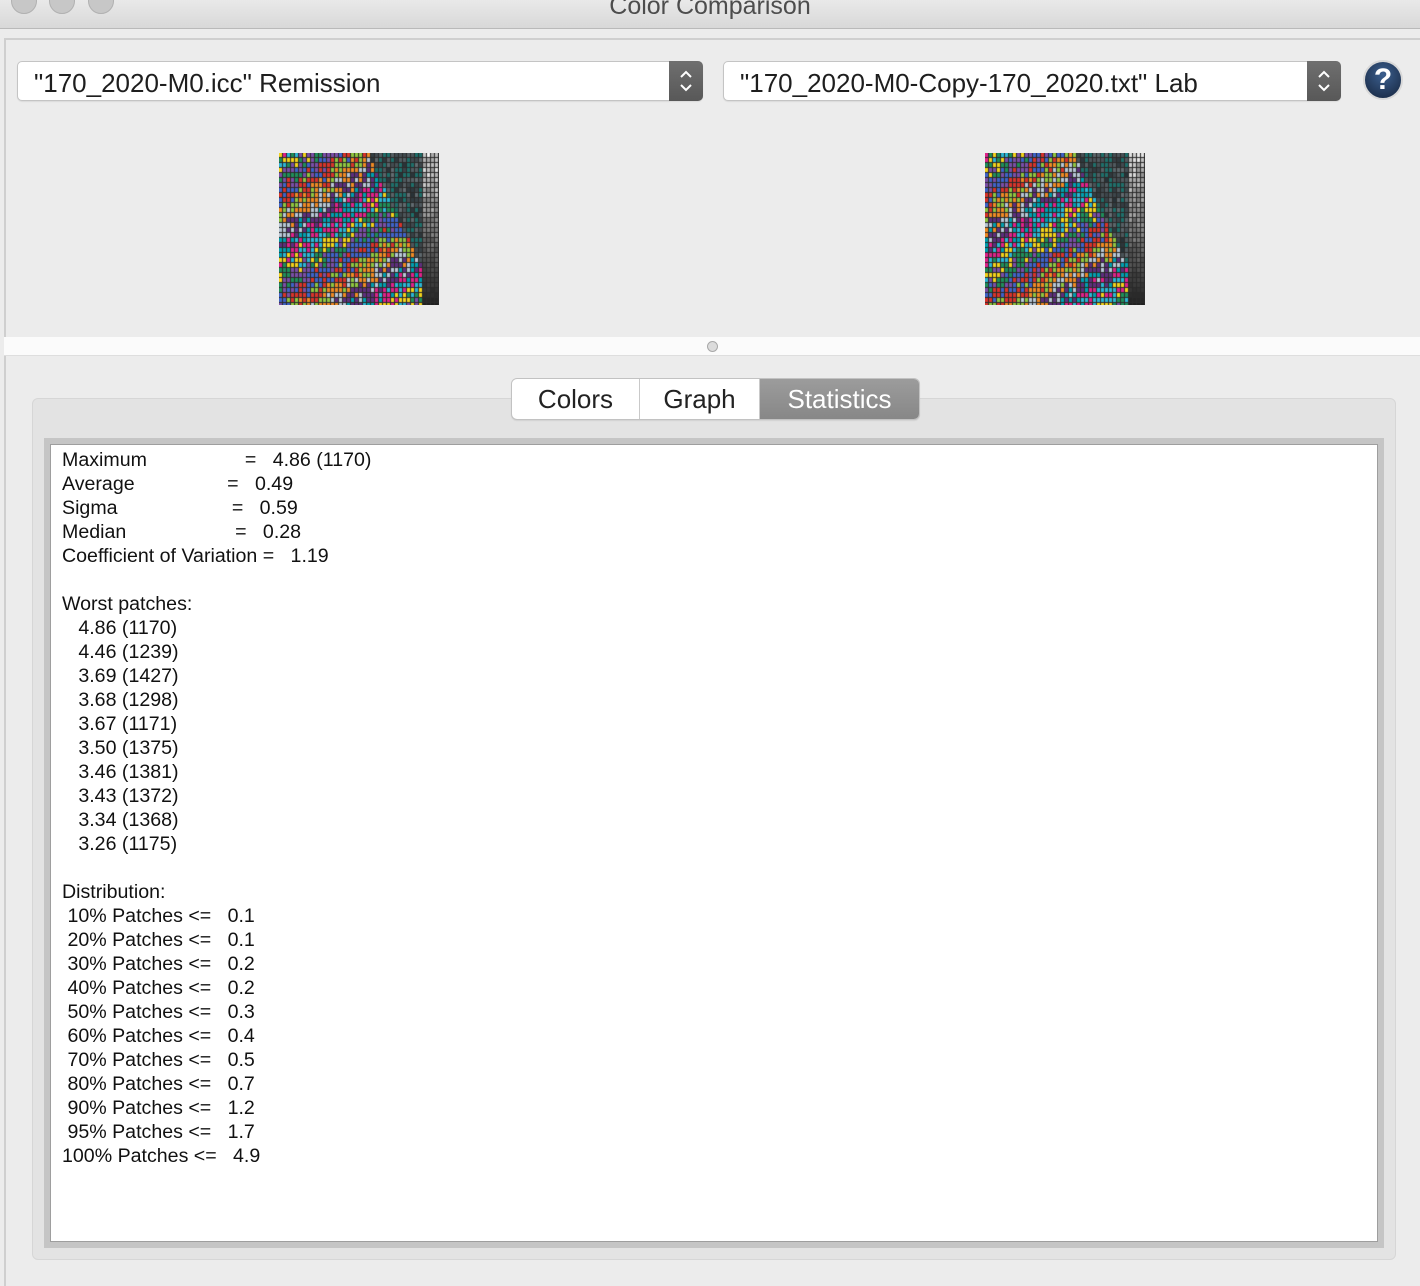 The width and height of the screenshot is (1420, 1286). I want to click on right-chart-thumbnail, so click(1065, 229).